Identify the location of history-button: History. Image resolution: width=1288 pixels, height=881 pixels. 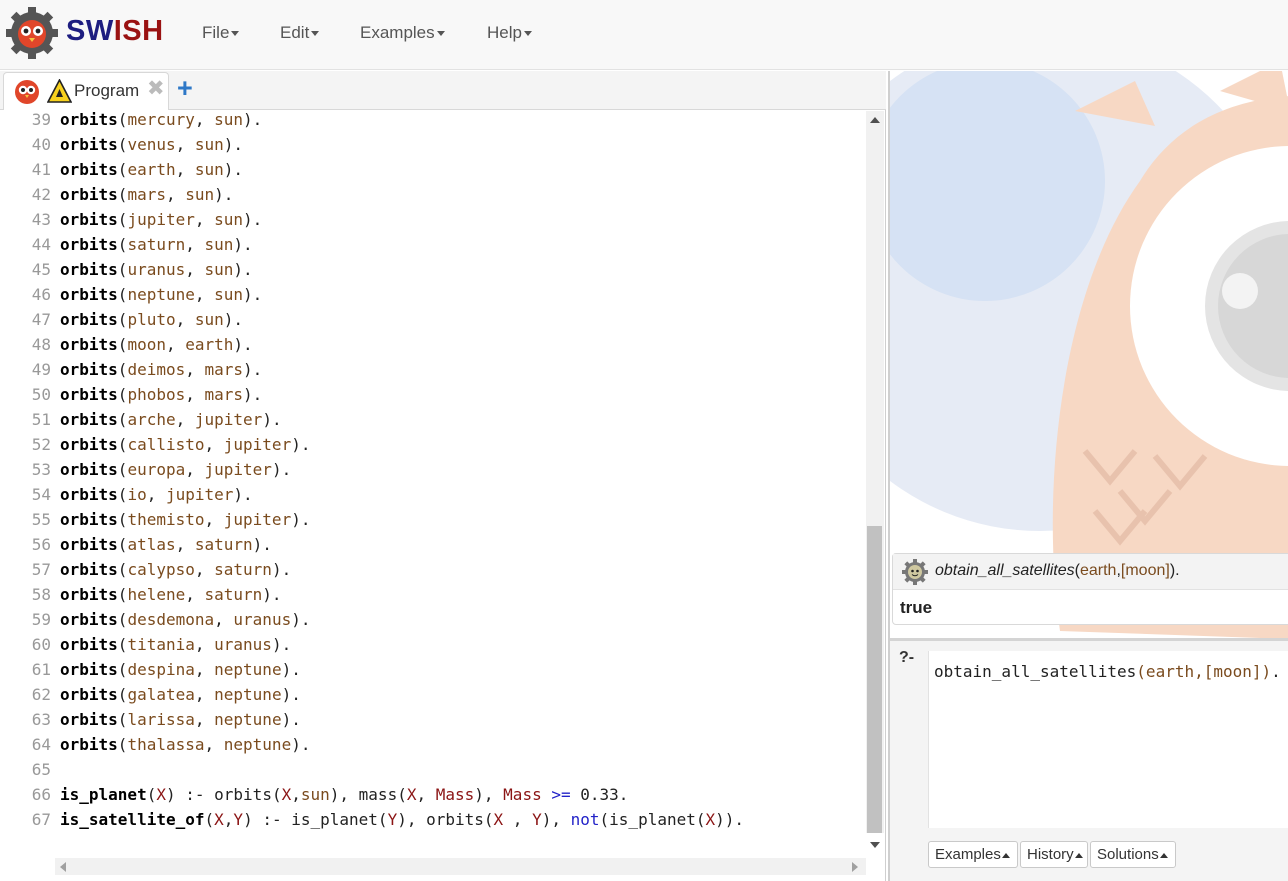
(1054, 854).